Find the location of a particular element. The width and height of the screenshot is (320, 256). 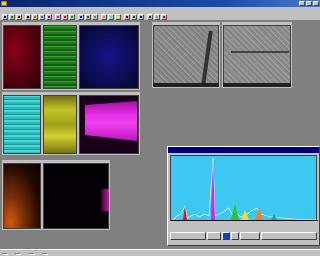

window-title-bar is located at coordinates (160, 3).